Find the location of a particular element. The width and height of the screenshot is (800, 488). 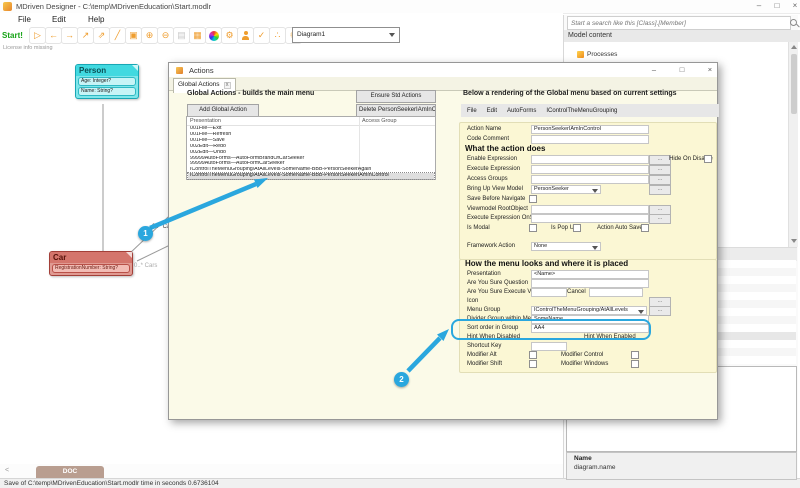

document-tab-row: < DOC is located at coordinates (281, 471).